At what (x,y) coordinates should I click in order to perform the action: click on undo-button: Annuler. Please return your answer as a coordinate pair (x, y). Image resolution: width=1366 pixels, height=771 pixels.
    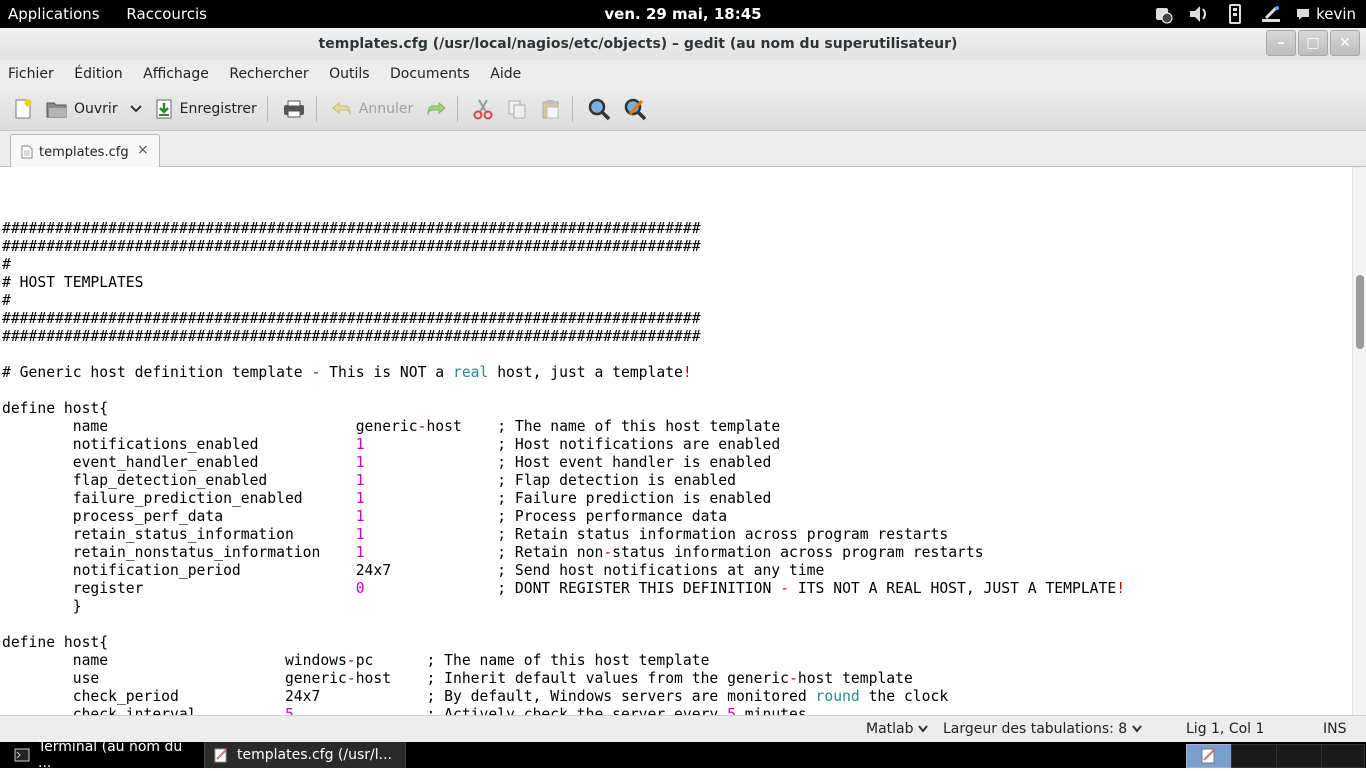
    Looking at the image, I should click on (372, 109).